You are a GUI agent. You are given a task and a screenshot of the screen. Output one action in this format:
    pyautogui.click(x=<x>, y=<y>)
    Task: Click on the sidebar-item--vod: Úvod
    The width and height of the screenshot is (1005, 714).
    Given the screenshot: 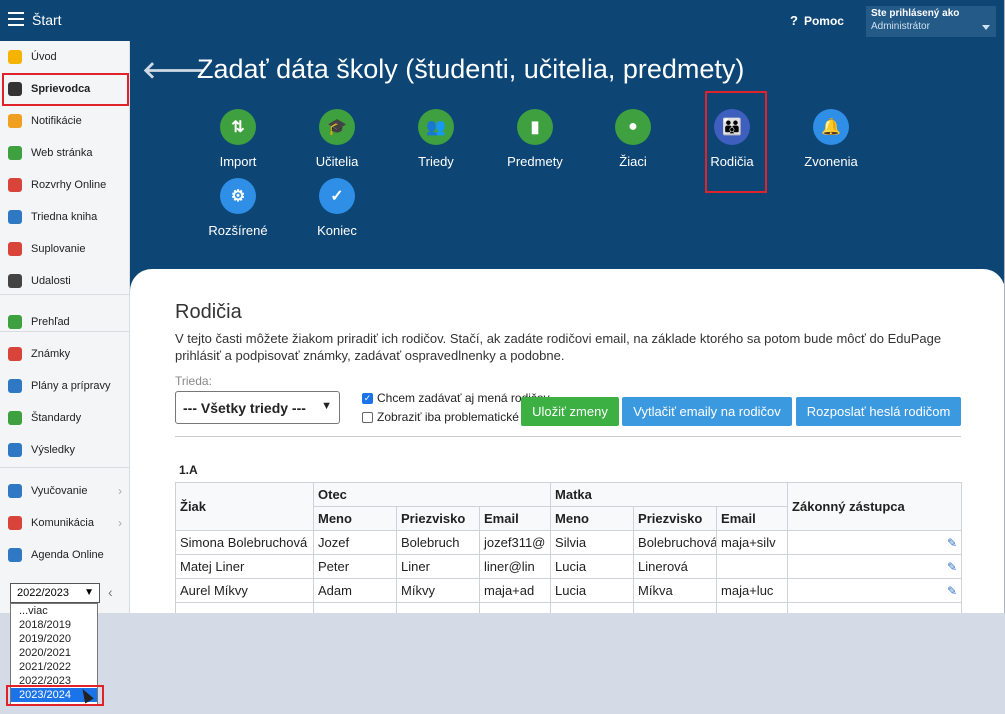 What is the action you would take?
    pyautogui.click(x=65, y=57)
    